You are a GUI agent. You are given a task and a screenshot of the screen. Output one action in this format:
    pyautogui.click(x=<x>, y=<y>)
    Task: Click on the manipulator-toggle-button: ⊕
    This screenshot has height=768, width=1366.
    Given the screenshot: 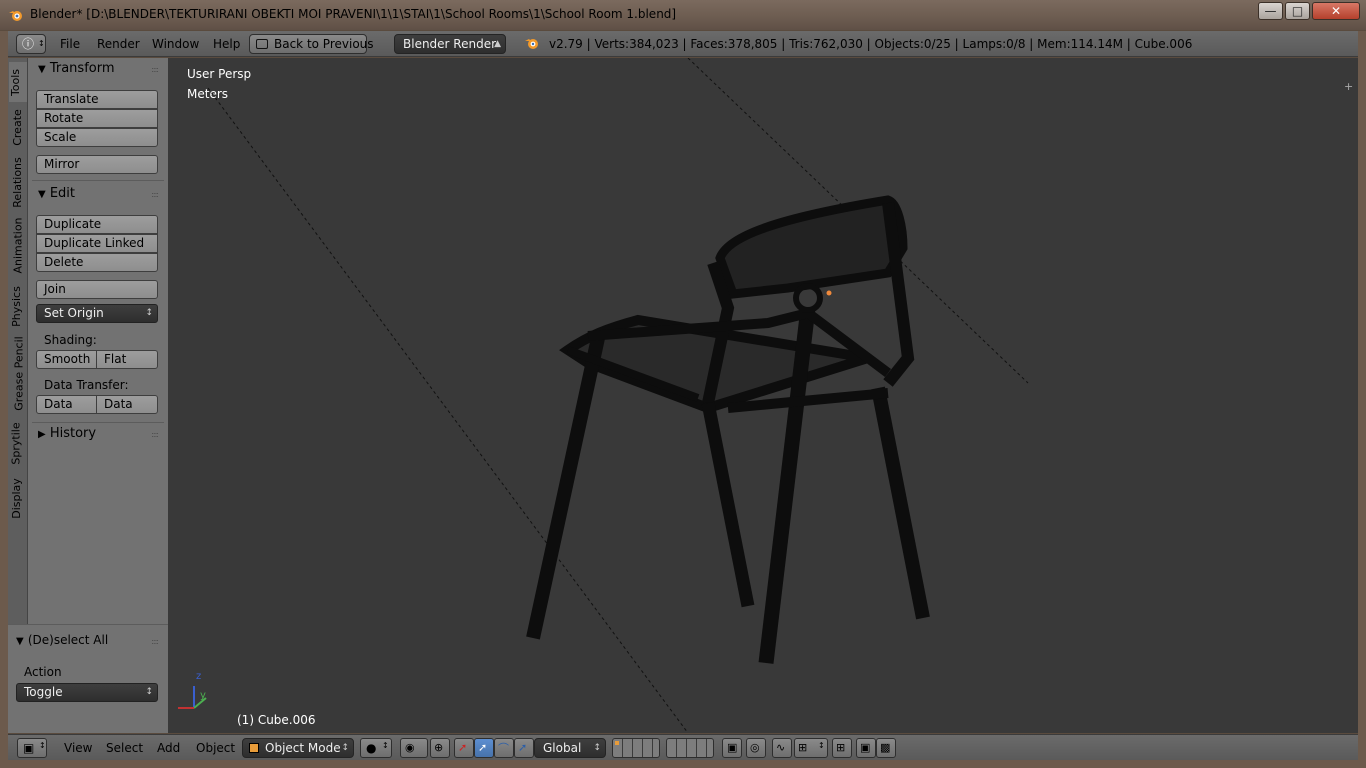 What is the action you would take?
    pyautogui.click(x=440, y=748)
    